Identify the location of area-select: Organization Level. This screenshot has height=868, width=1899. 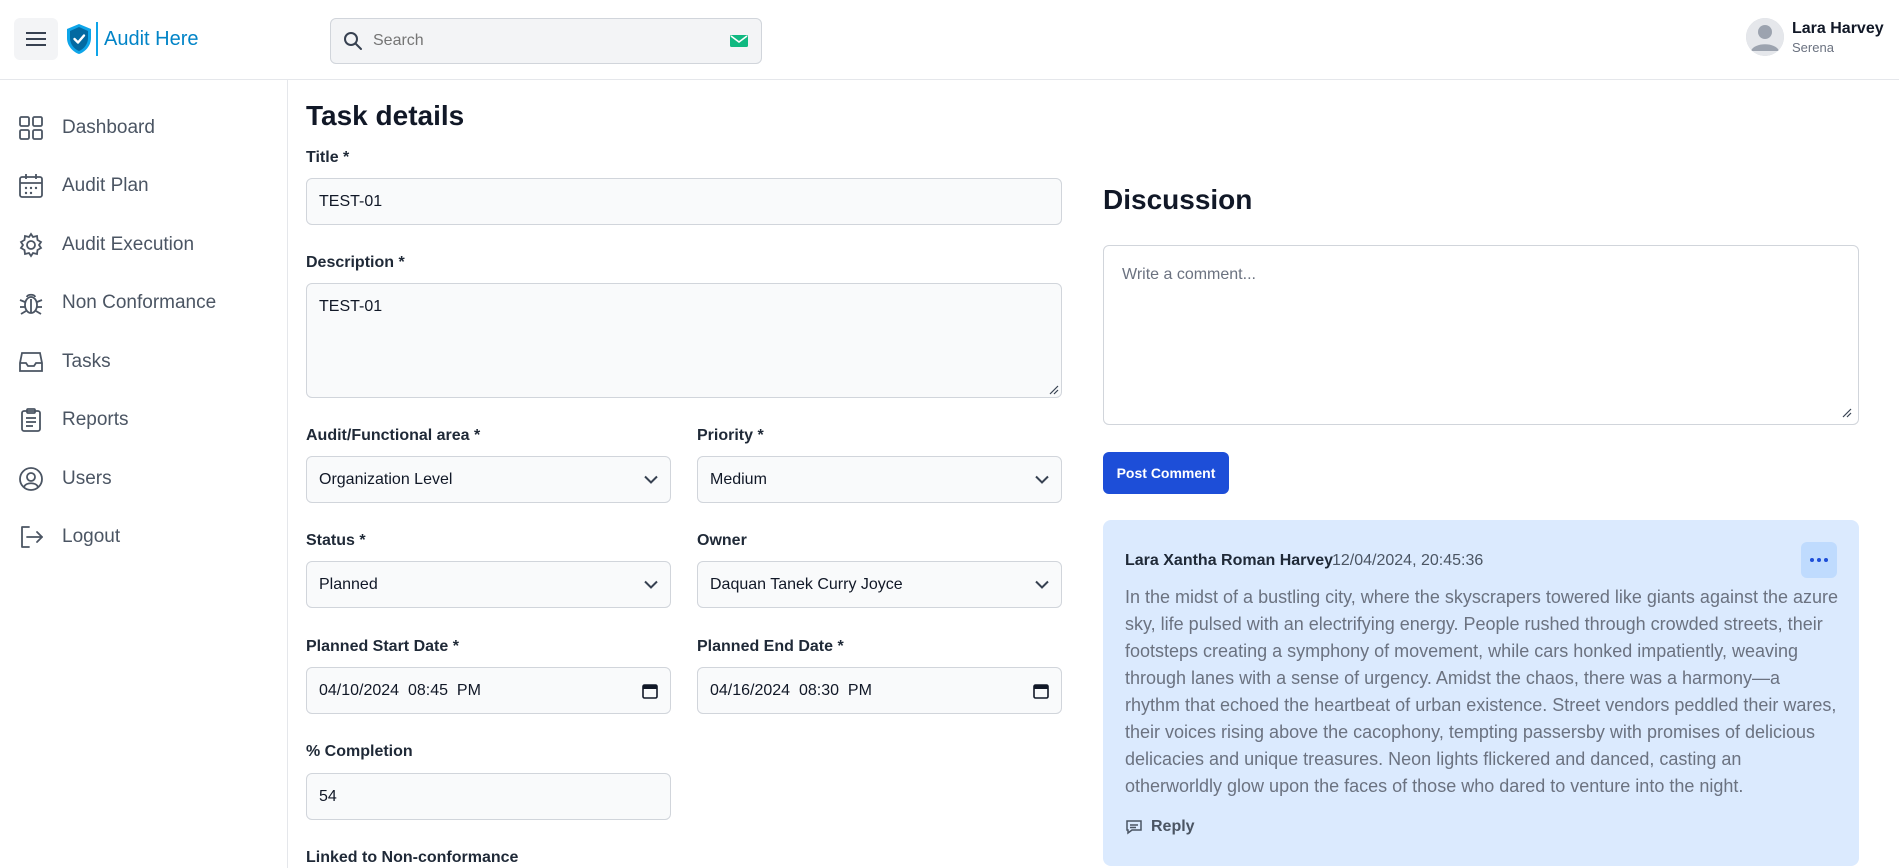
(488, 479).